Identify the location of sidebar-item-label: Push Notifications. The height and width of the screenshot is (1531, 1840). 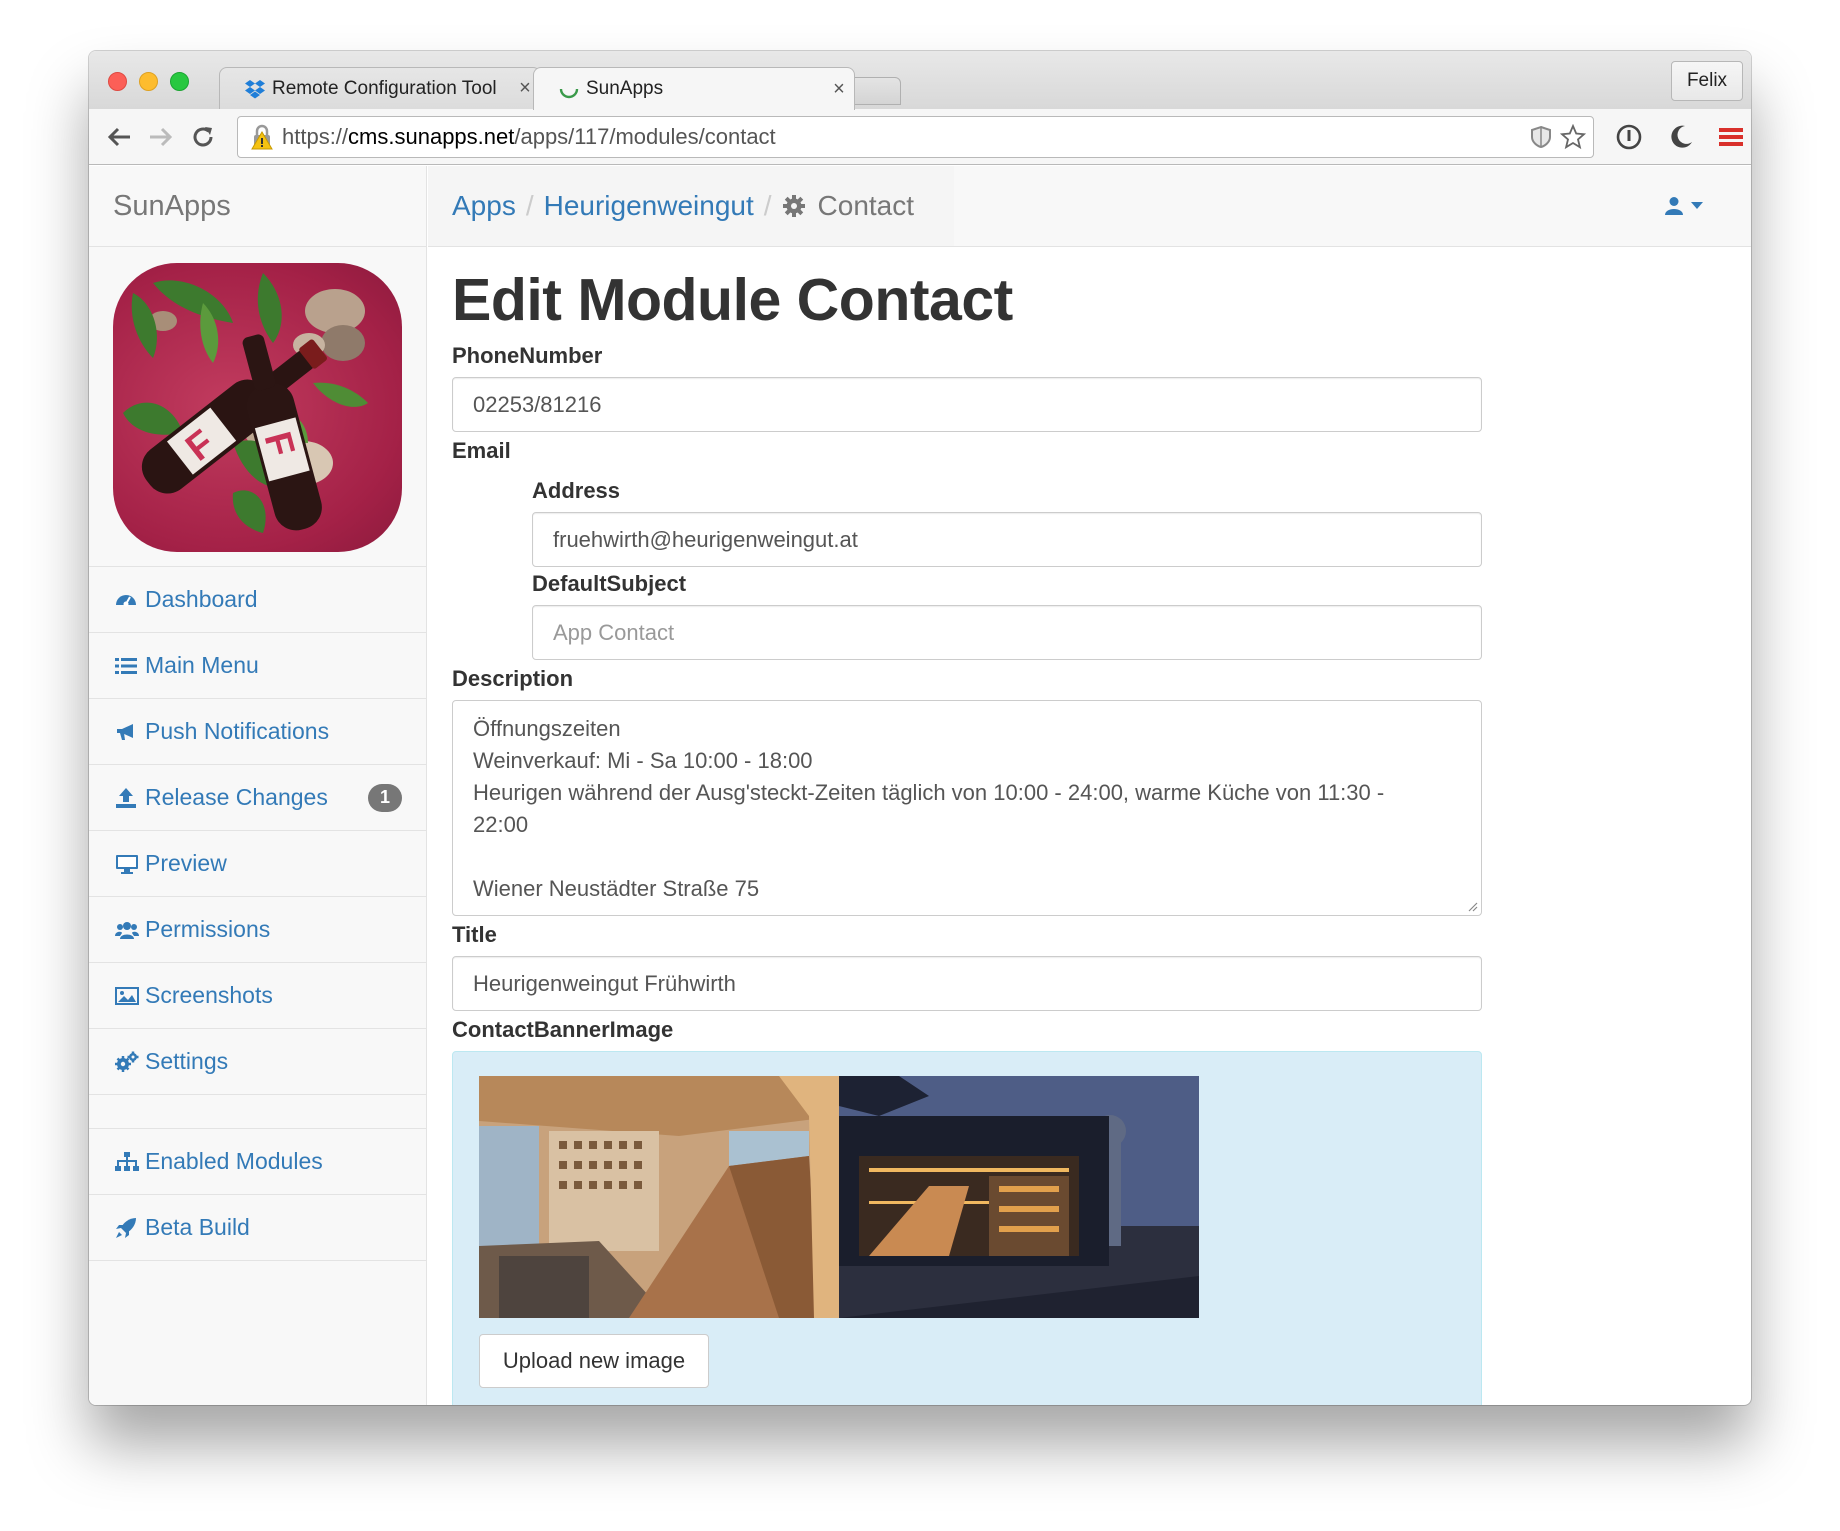
(237, 731).